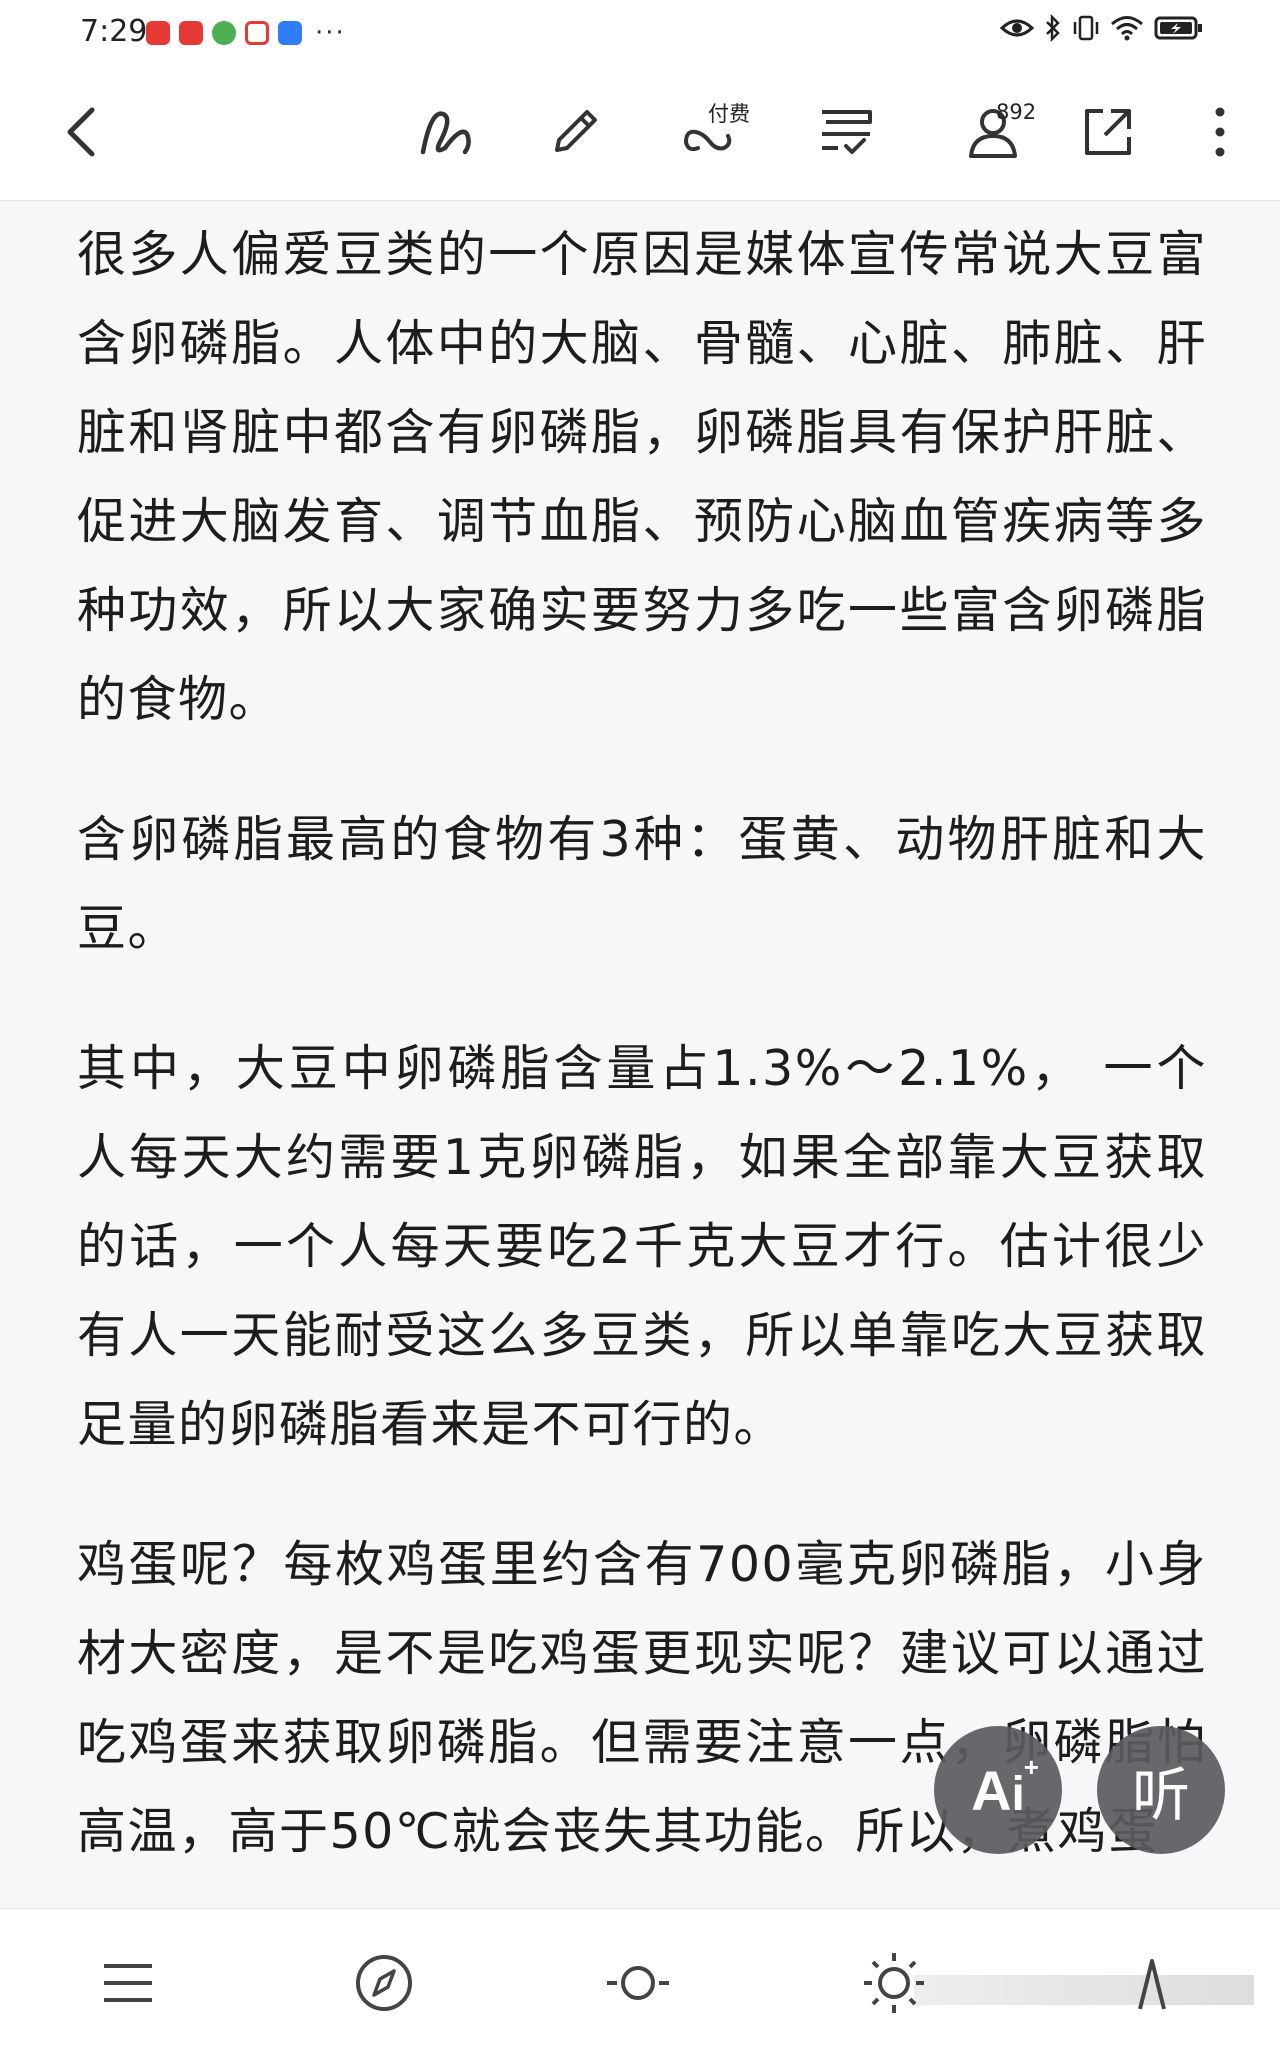 Image resolution: width=1280 pixels, height=2049 pixels. Describe the element at coordinates (1017, 28) in the screenshot. I see `eye-icon` at that location.